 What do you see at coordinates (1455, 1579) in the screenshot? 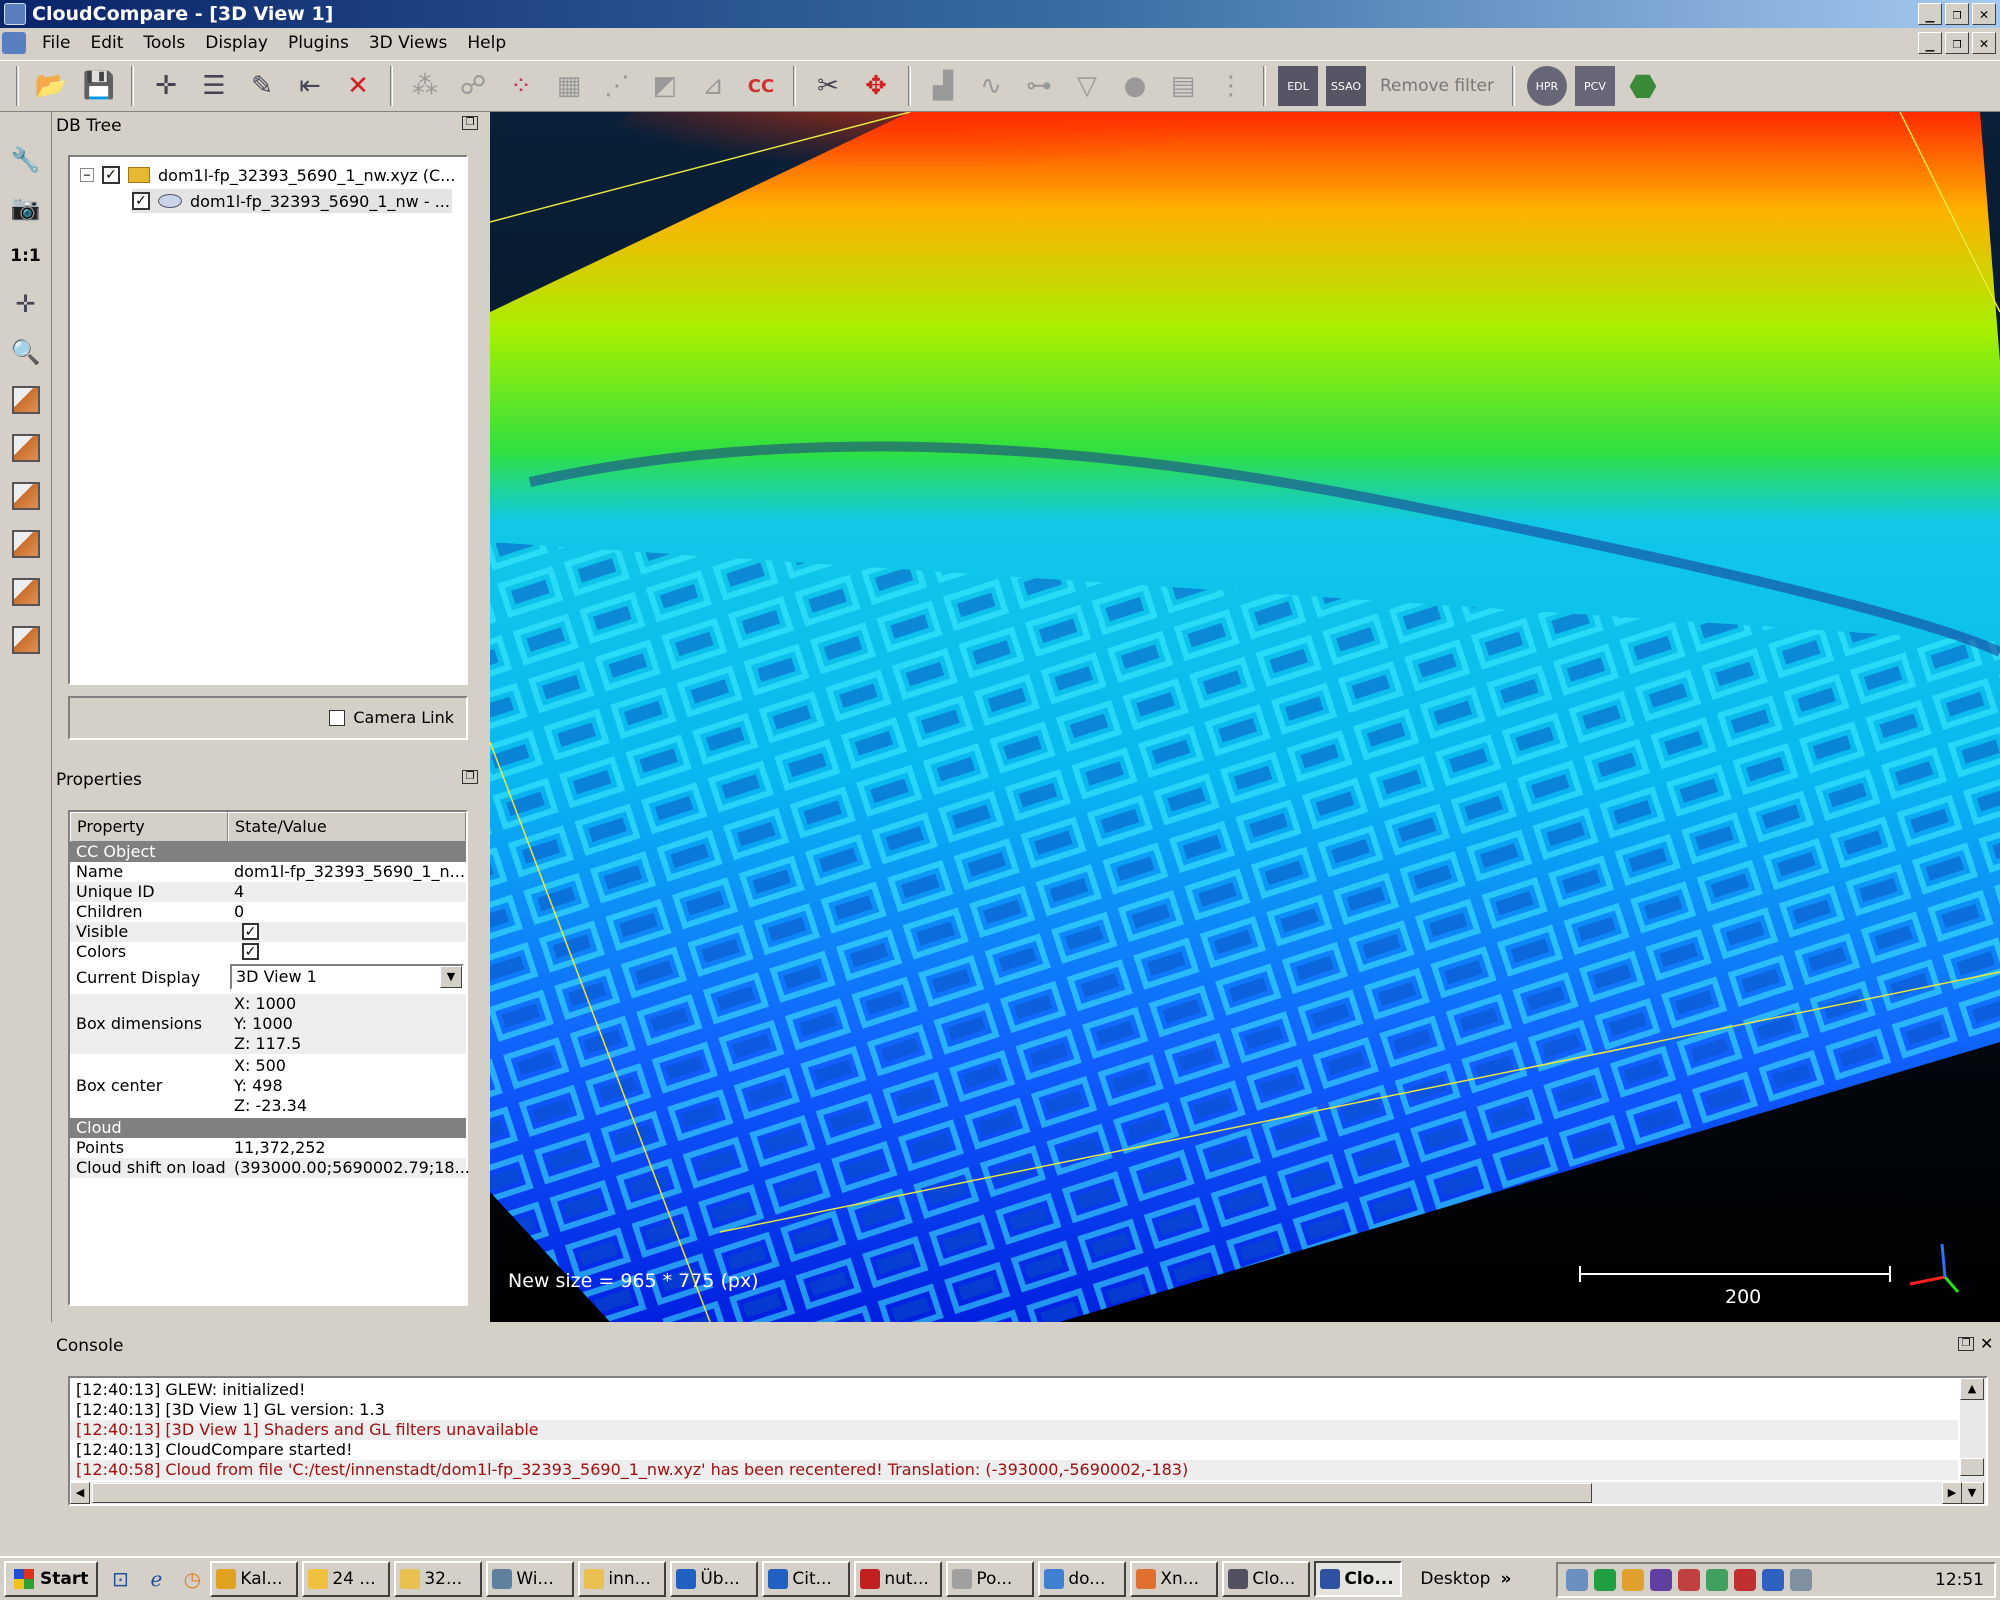
I see `desktop-toolbar-label: Desktop` at bounding box center [1455, 1579].